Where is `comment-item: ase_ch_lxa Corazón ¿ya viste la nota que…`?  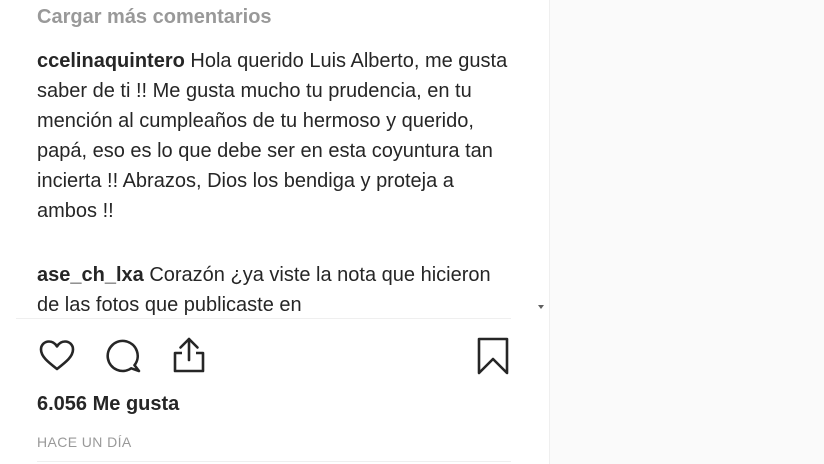
comment-item: ase_ch_lxa Corazón ¿ya viste la nota que… is located at coordinates (273, 289).